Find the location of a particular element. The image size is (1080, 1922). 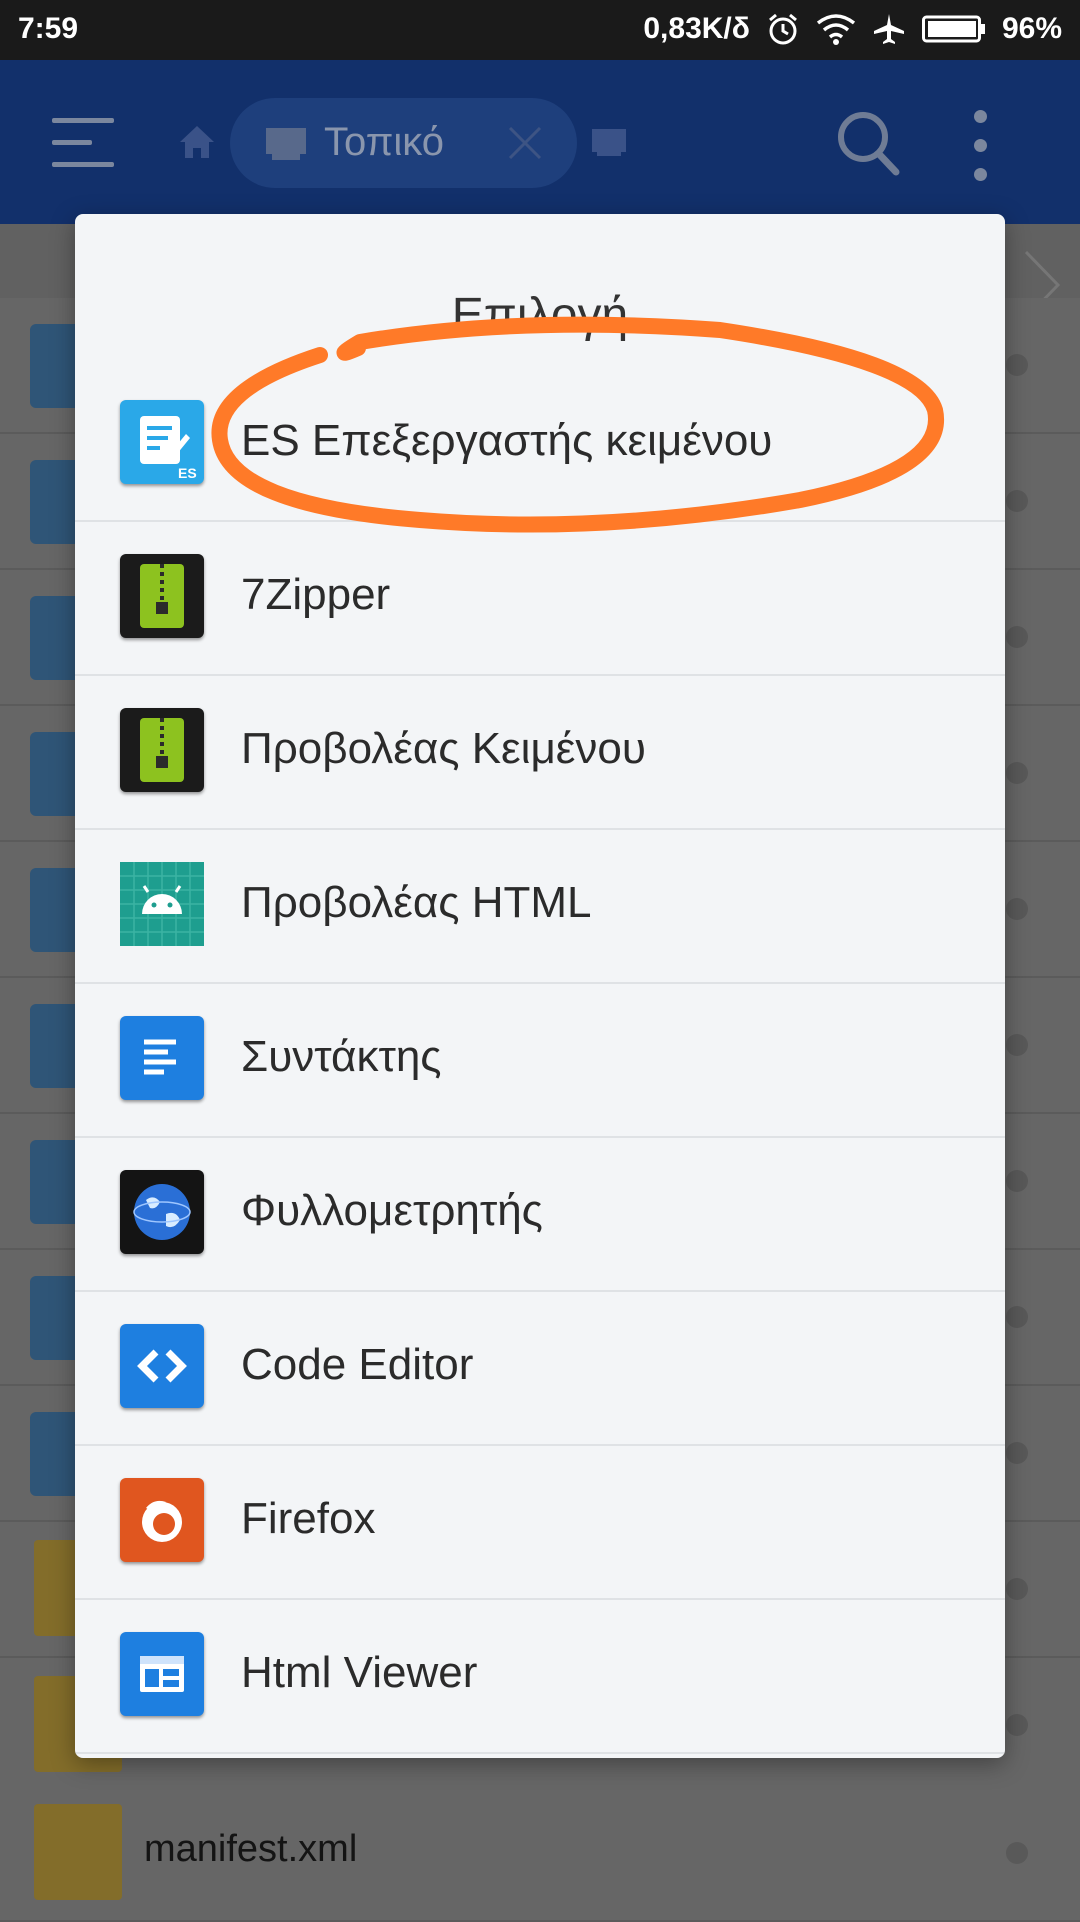

dialog-item-browser: Φυλλομετρητής is located at coordinates (540, 1215).